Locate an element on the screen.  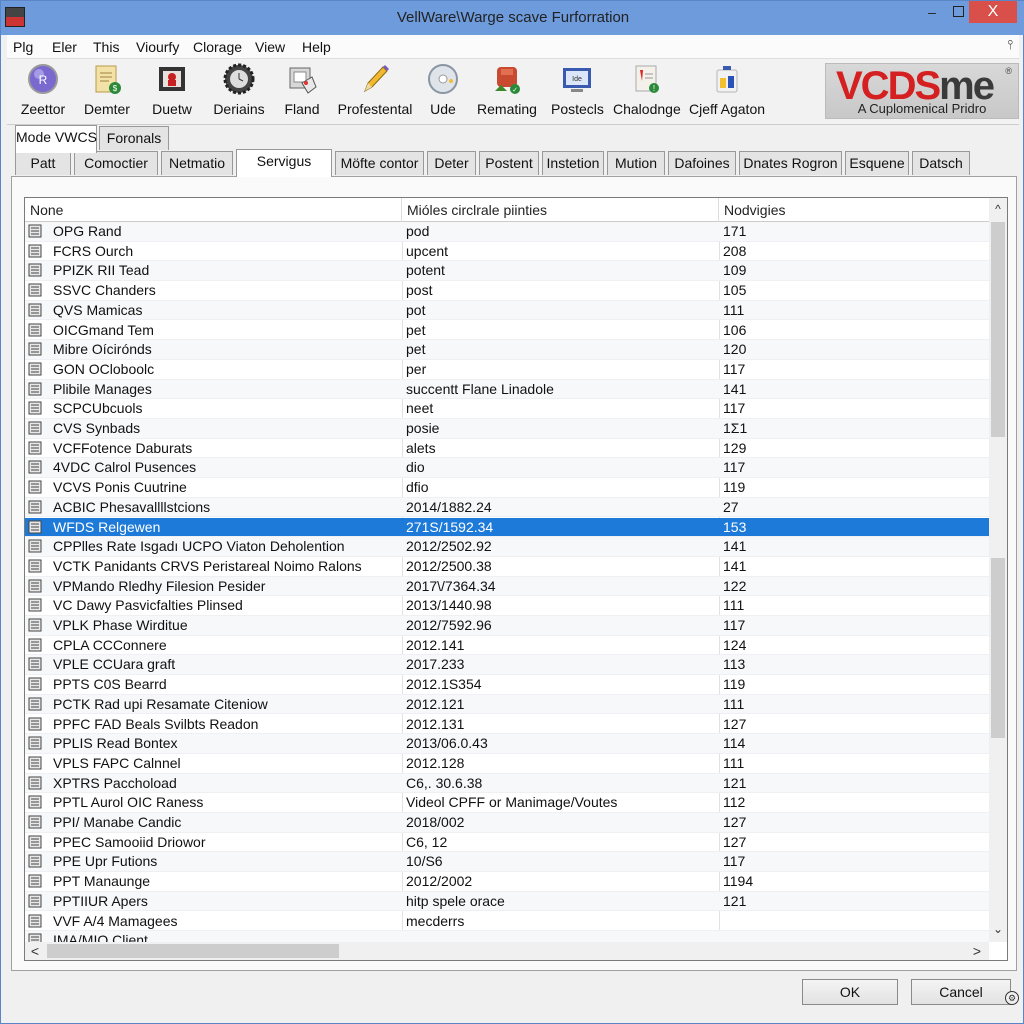
list-row: PPTIIUR Apers hitp spele orace 121 is located at coordinates (507, 901).